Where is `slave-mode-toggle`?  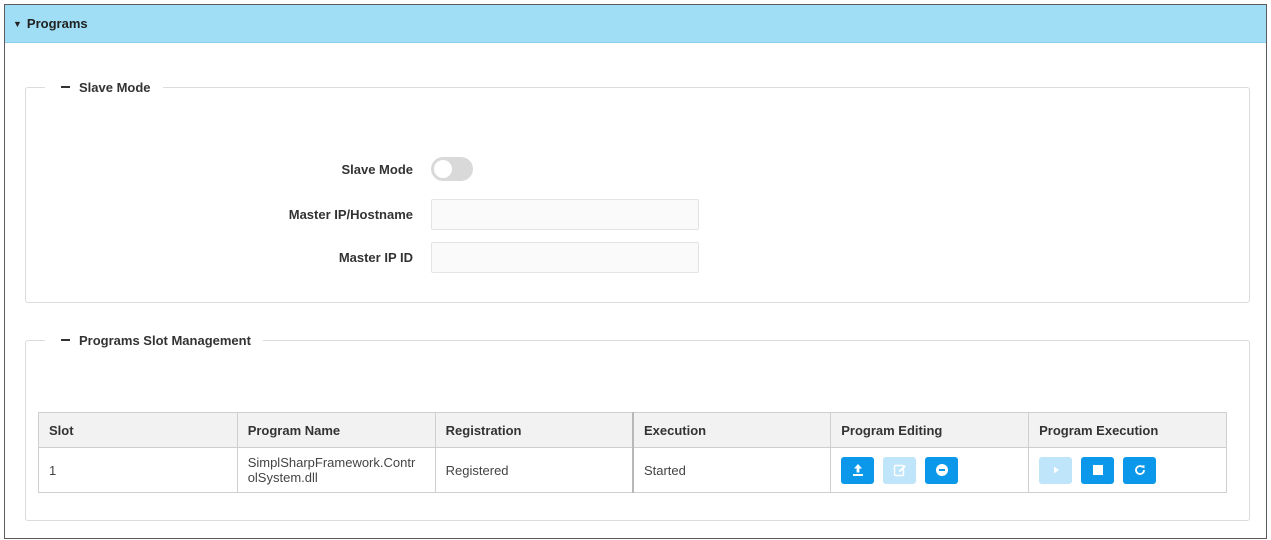 slave-mode-toggle is located at coordinates (452, 169).